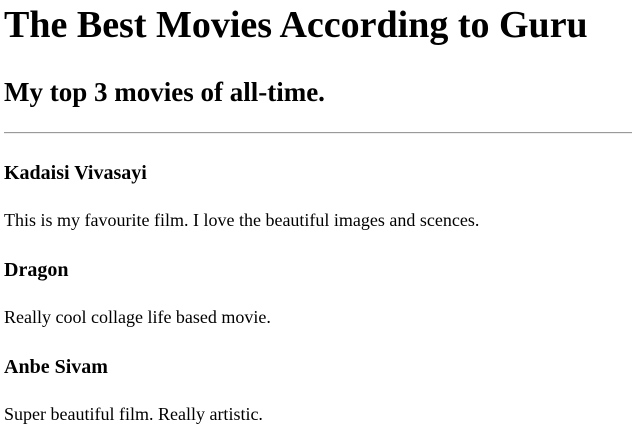 This screenshot has height=442, width=632. I want to click on movie-description: Really cool collage life based movie., so click(137, 317).